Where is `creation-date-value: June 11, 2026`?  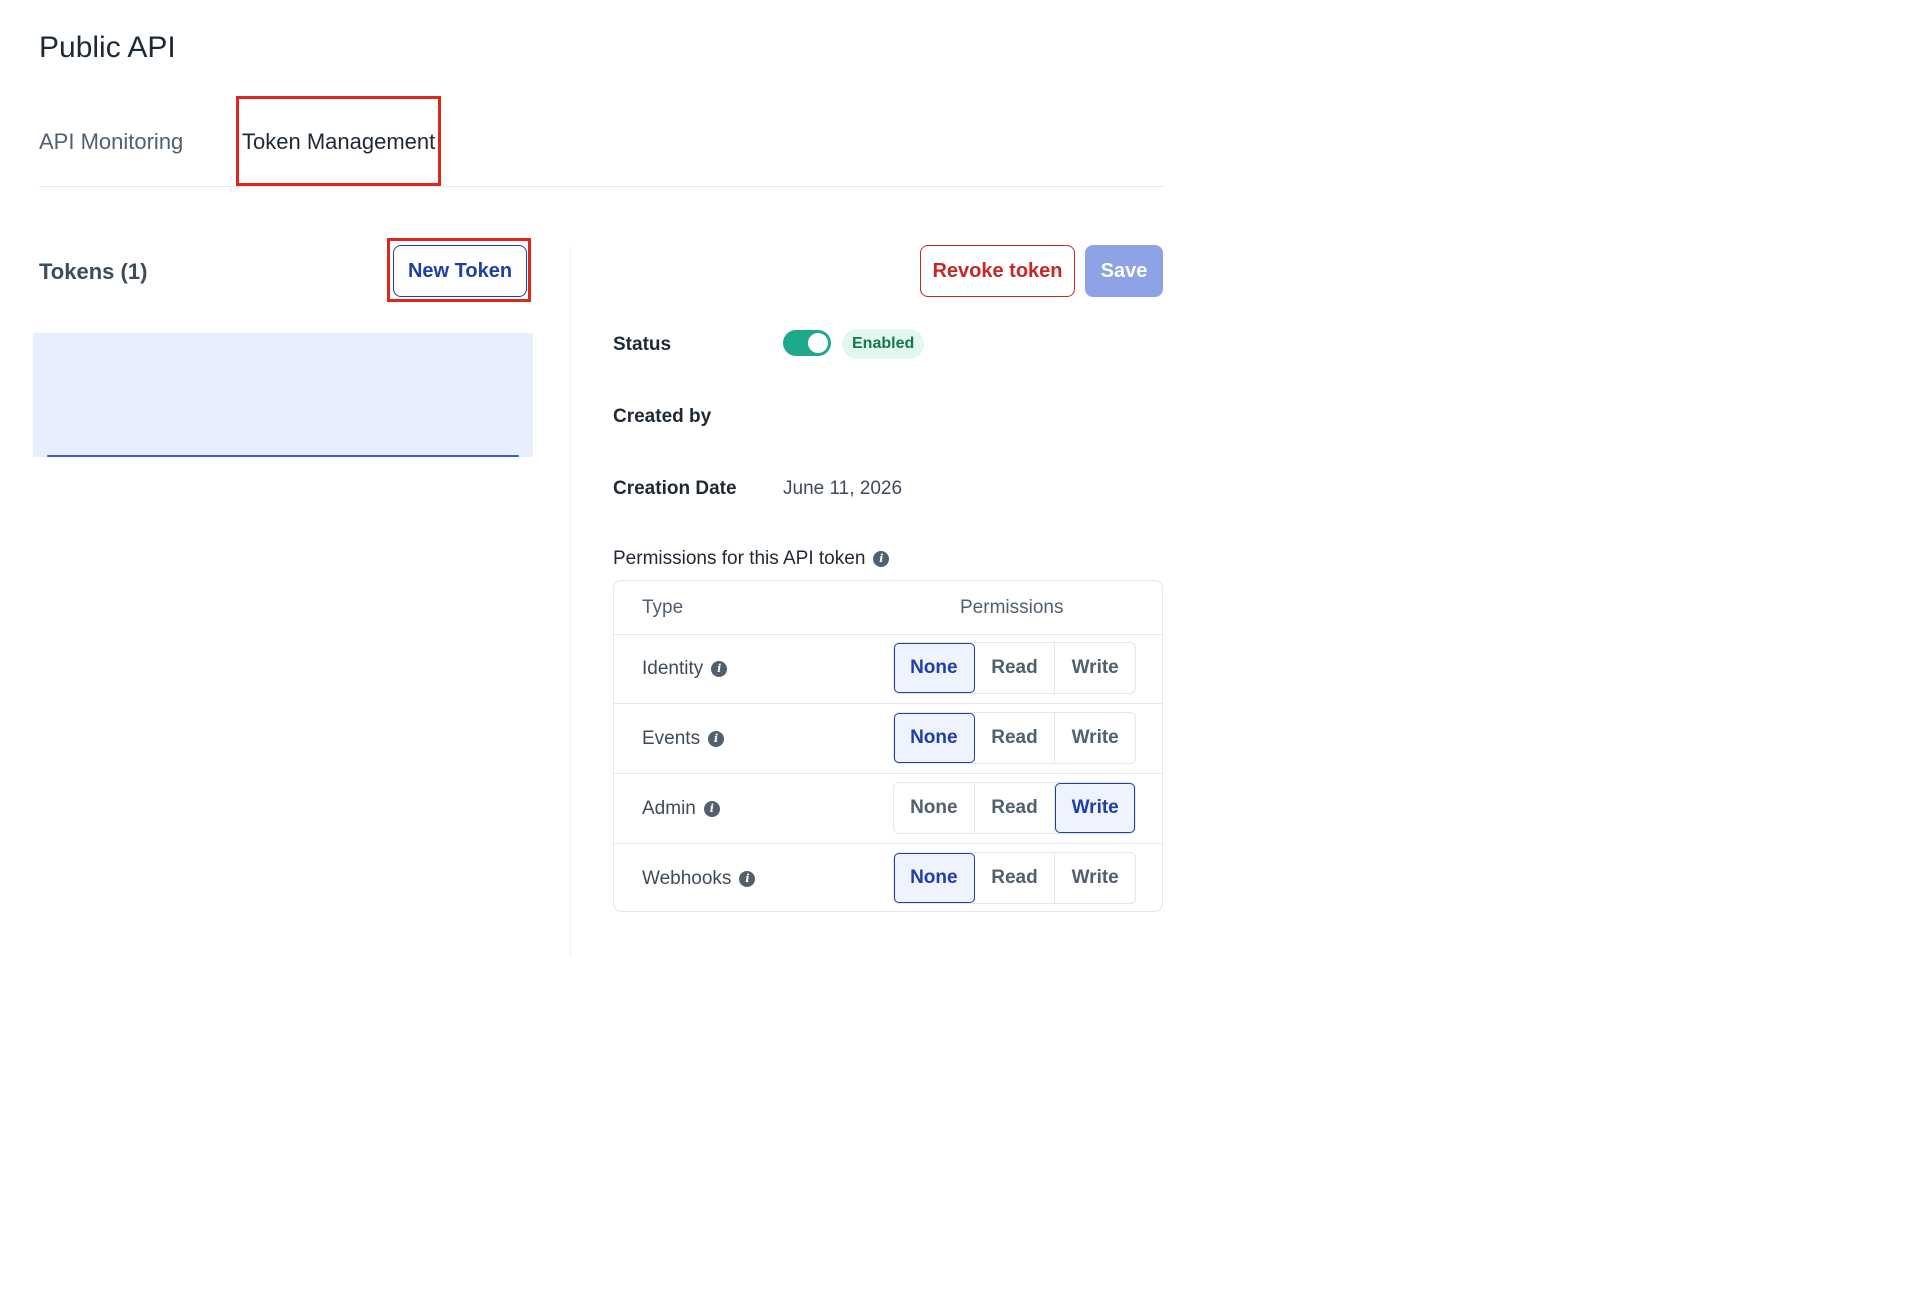
creation-date-value: June 11, 2026 is located at coordinates (843, 488).